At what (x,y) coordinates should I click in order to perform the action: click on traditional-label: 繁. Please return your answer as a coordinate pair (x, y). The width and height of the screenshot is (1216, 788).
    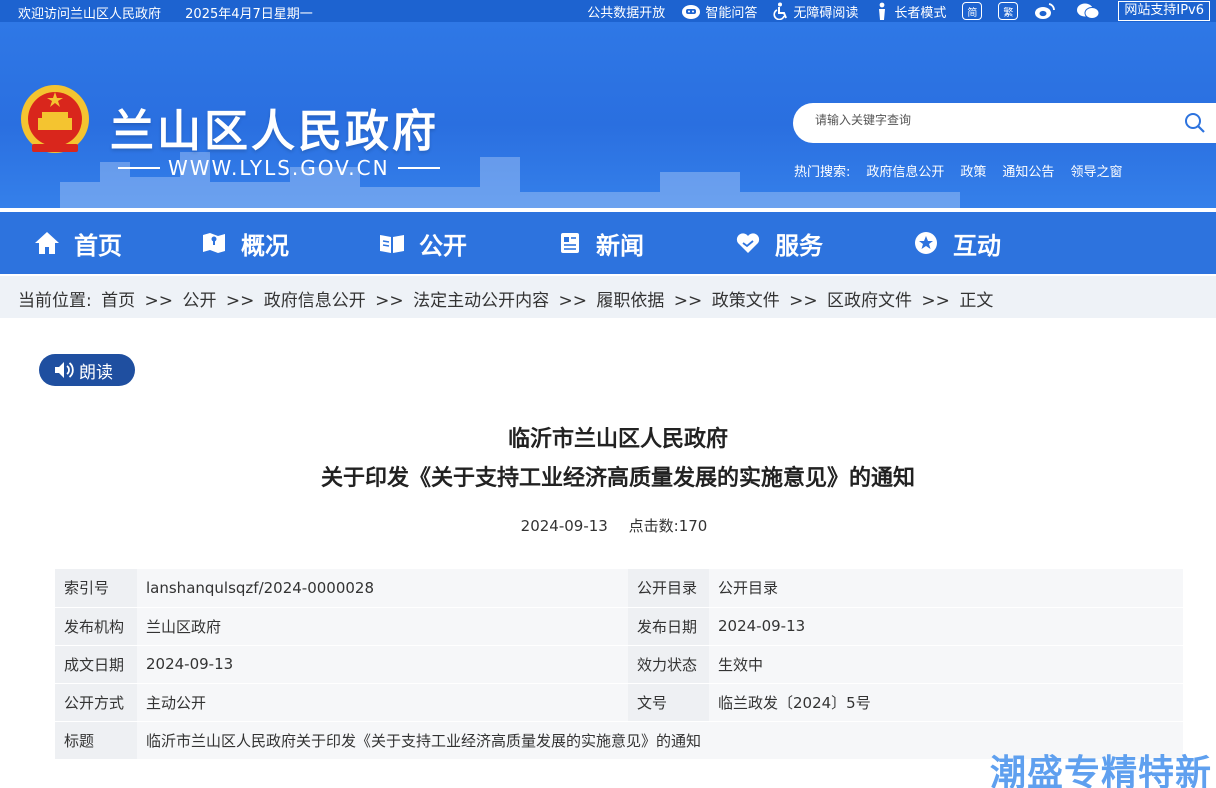
    Looking at the image, I should click on (1008, 11).